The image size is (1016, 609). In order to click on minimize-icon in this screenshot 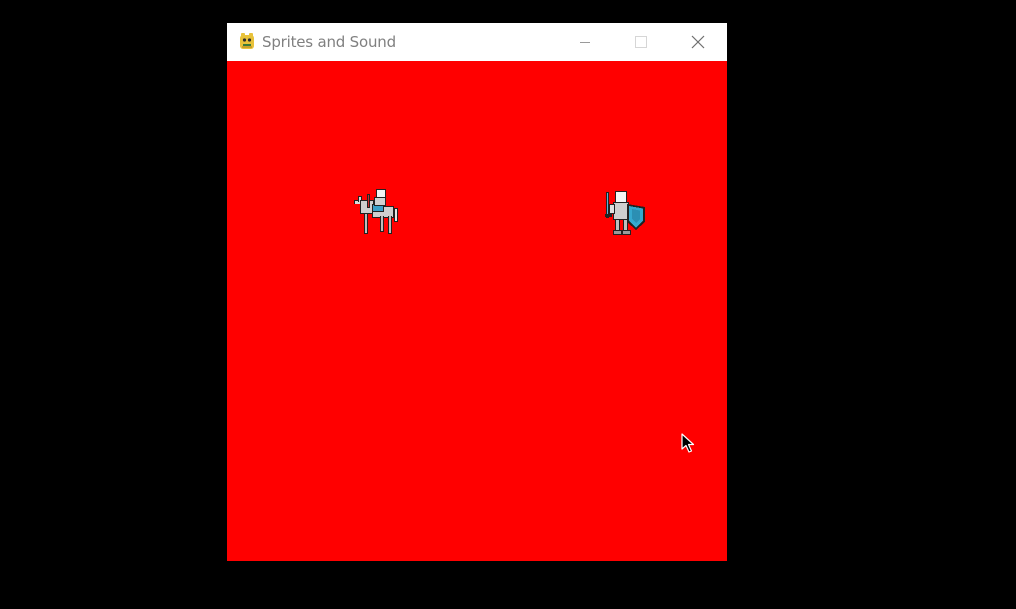, I will do `click(585, 42)`.